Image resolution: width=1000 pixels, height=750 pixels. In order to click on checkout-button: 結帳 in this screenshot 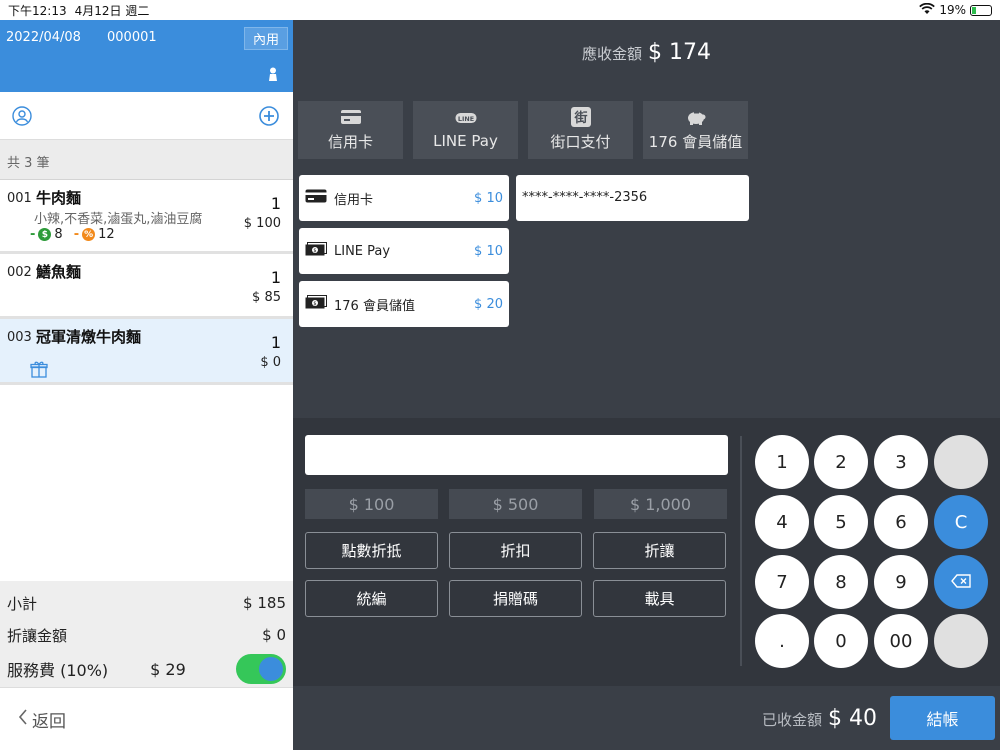, I will do `click(942, 718)`.